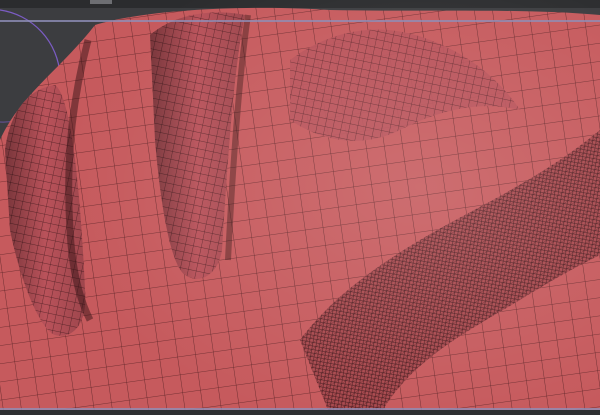  Describe the element at coordinates (300, 412) in the screenshot. I see `bottom-strip` at that location.